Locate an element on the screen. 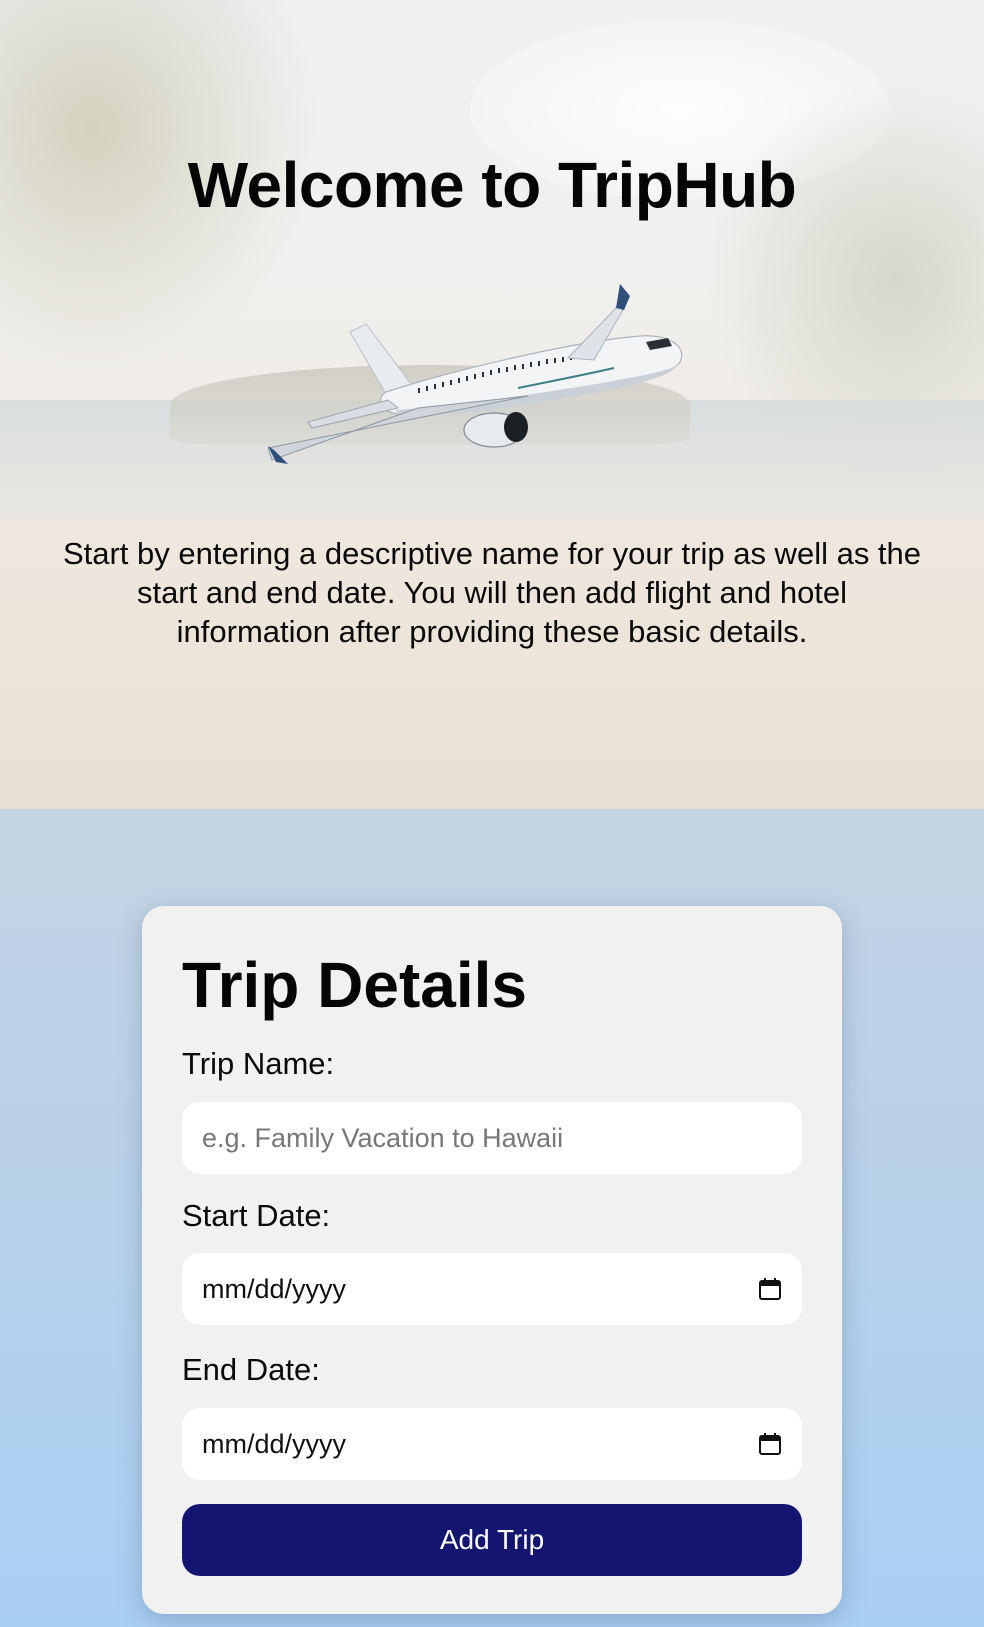 The image size is (984, 1627). trip-name-input: e.g. Family Vacation to Hawaii is located at coordinates (492, 1138).